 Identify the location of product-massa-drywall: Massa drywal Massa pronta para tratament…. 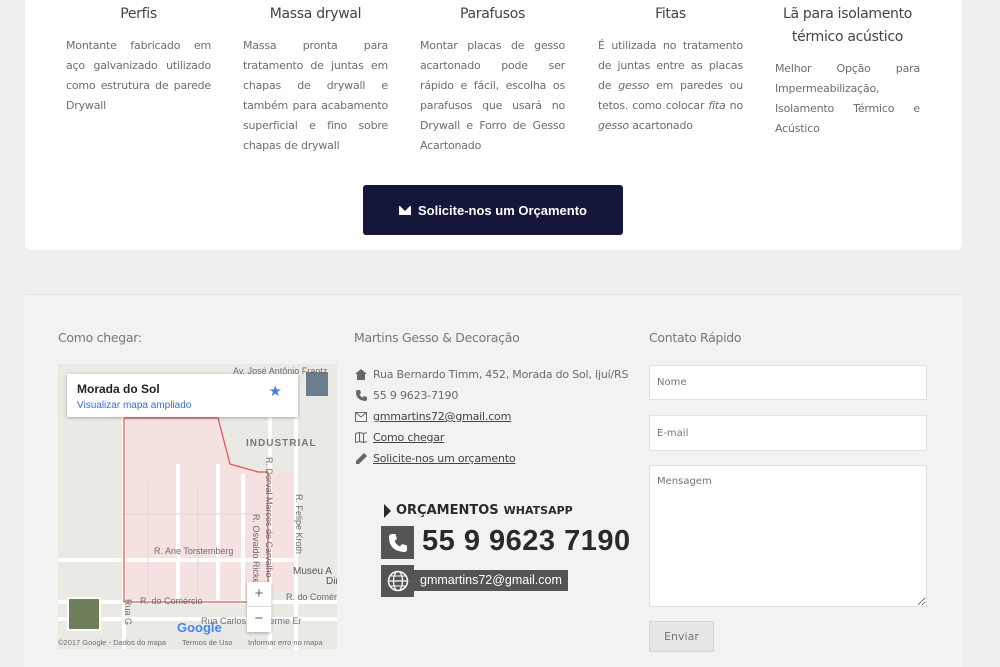
(315, 78).